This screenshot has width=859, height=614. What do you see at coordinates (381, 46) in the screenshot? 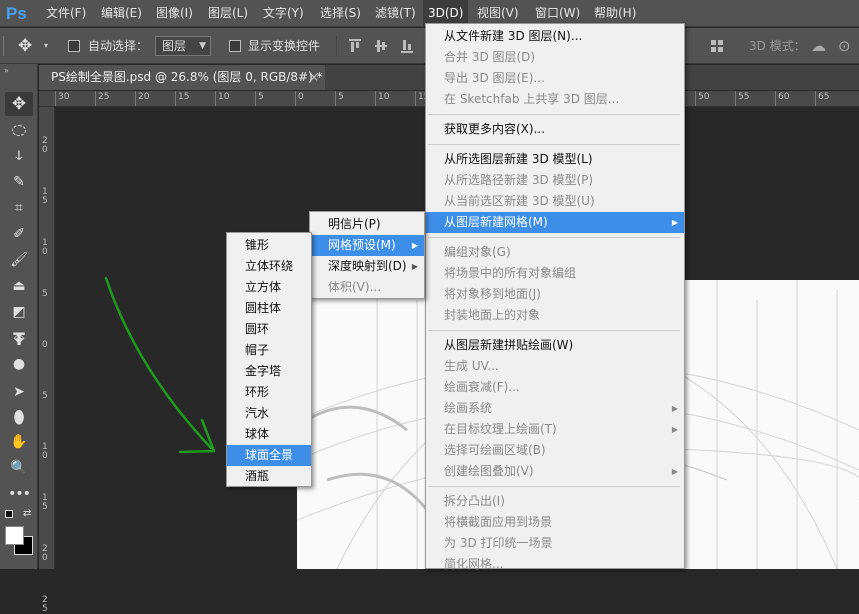
I see `align-vertical-center-icon` at bounding box center [381, 46].